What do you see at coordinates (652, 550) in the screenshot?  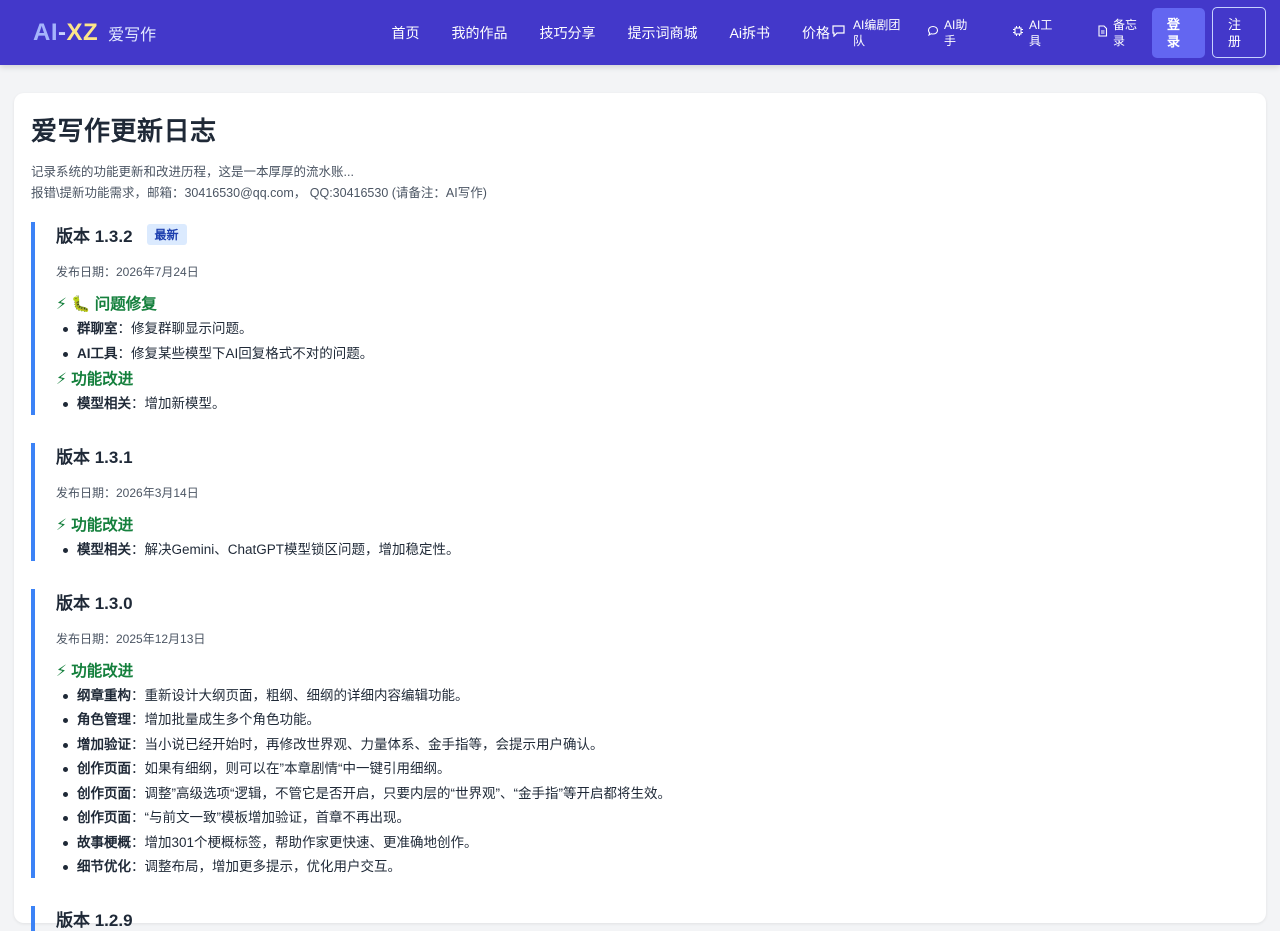 I see `list-item: 模型相关：解决Gemini、ChatGPT模型锁区问题，增加稳定性。` at bounding box center [652, 550].